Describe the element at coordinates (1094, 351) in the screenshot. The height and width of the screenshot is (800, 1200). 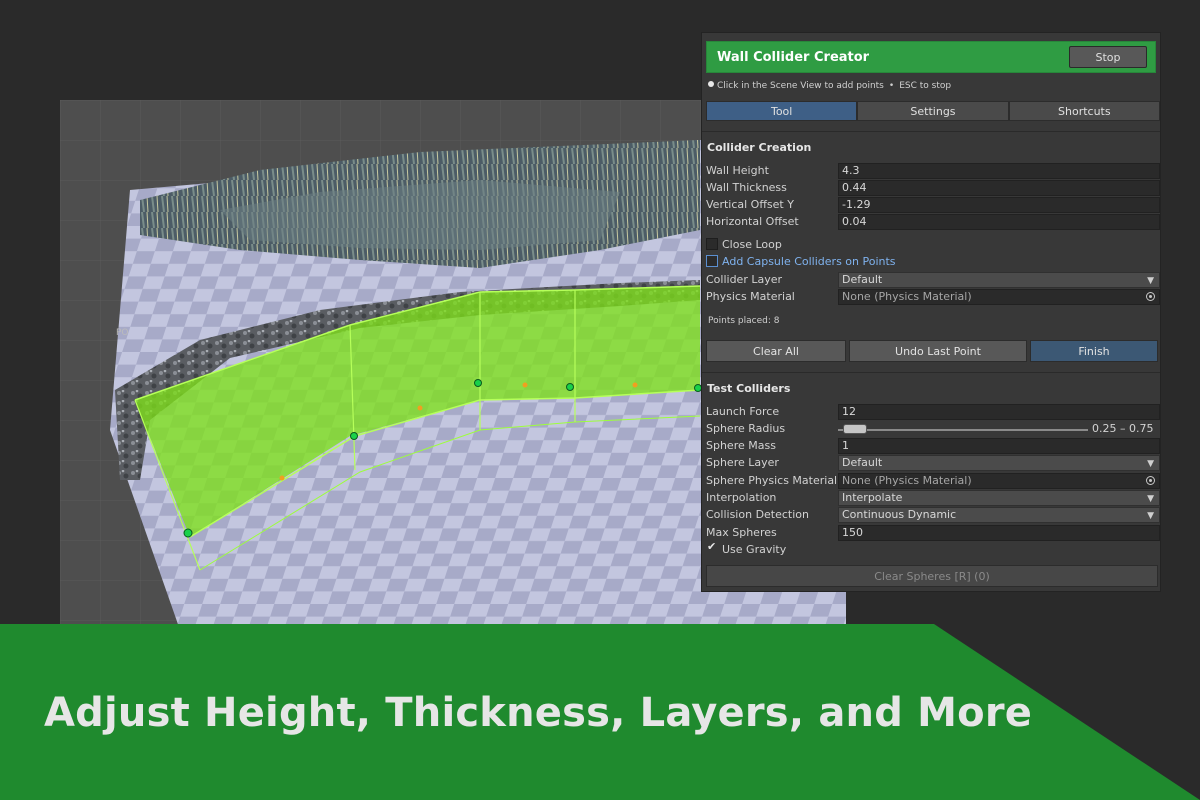
I see `finish-button: Finish` at that location.